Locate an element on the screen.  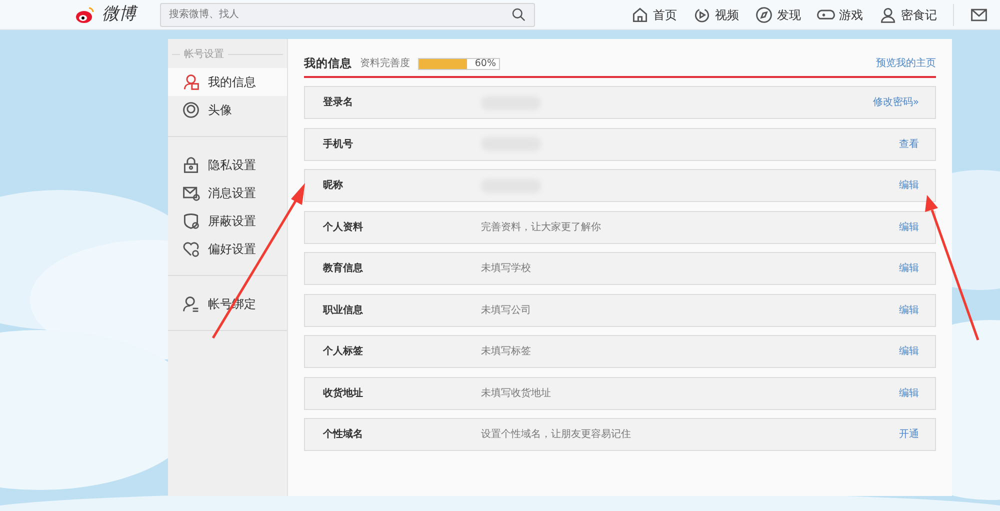
sidebar-item: 我的信息 is located at coordinates (227, 82).